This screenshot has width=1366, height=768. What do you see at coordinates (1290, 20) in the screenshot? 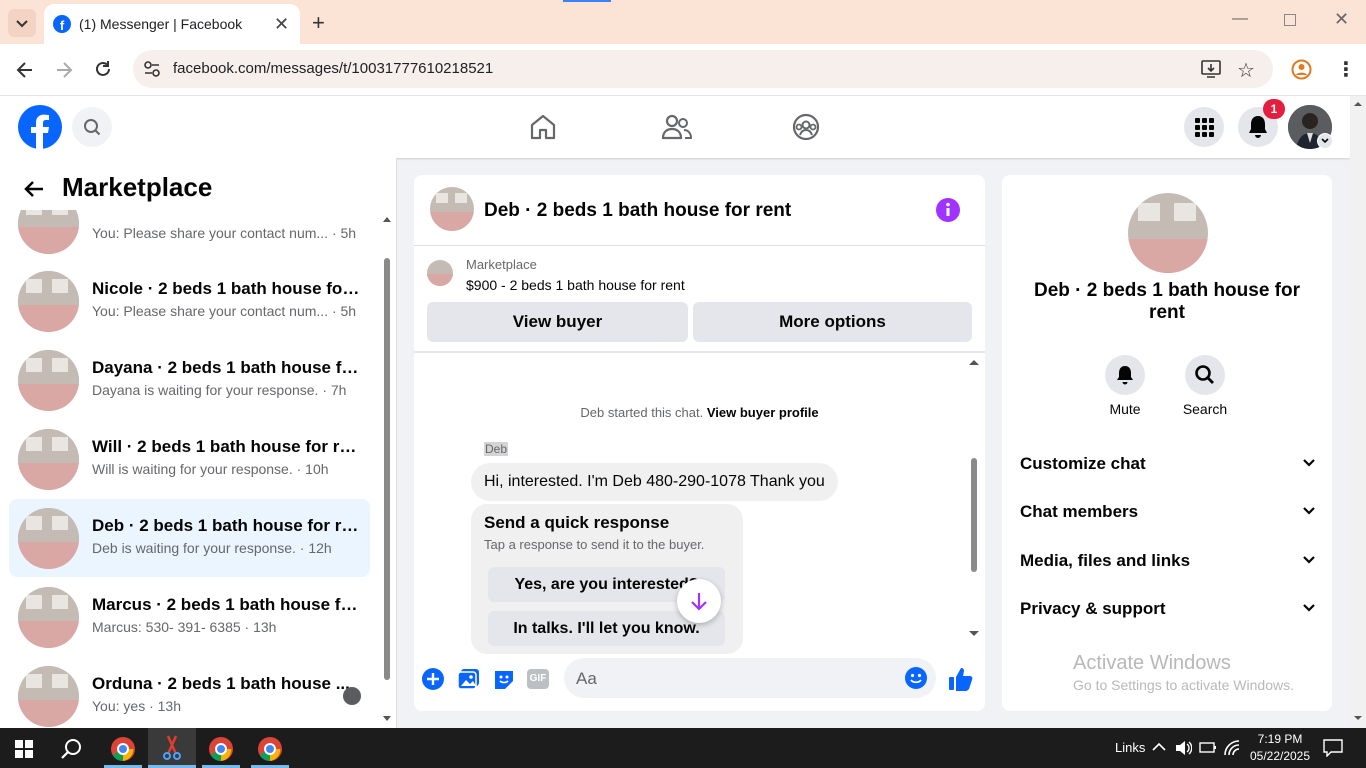
I see `maximize-icon` at bounding box center [1290, 20].